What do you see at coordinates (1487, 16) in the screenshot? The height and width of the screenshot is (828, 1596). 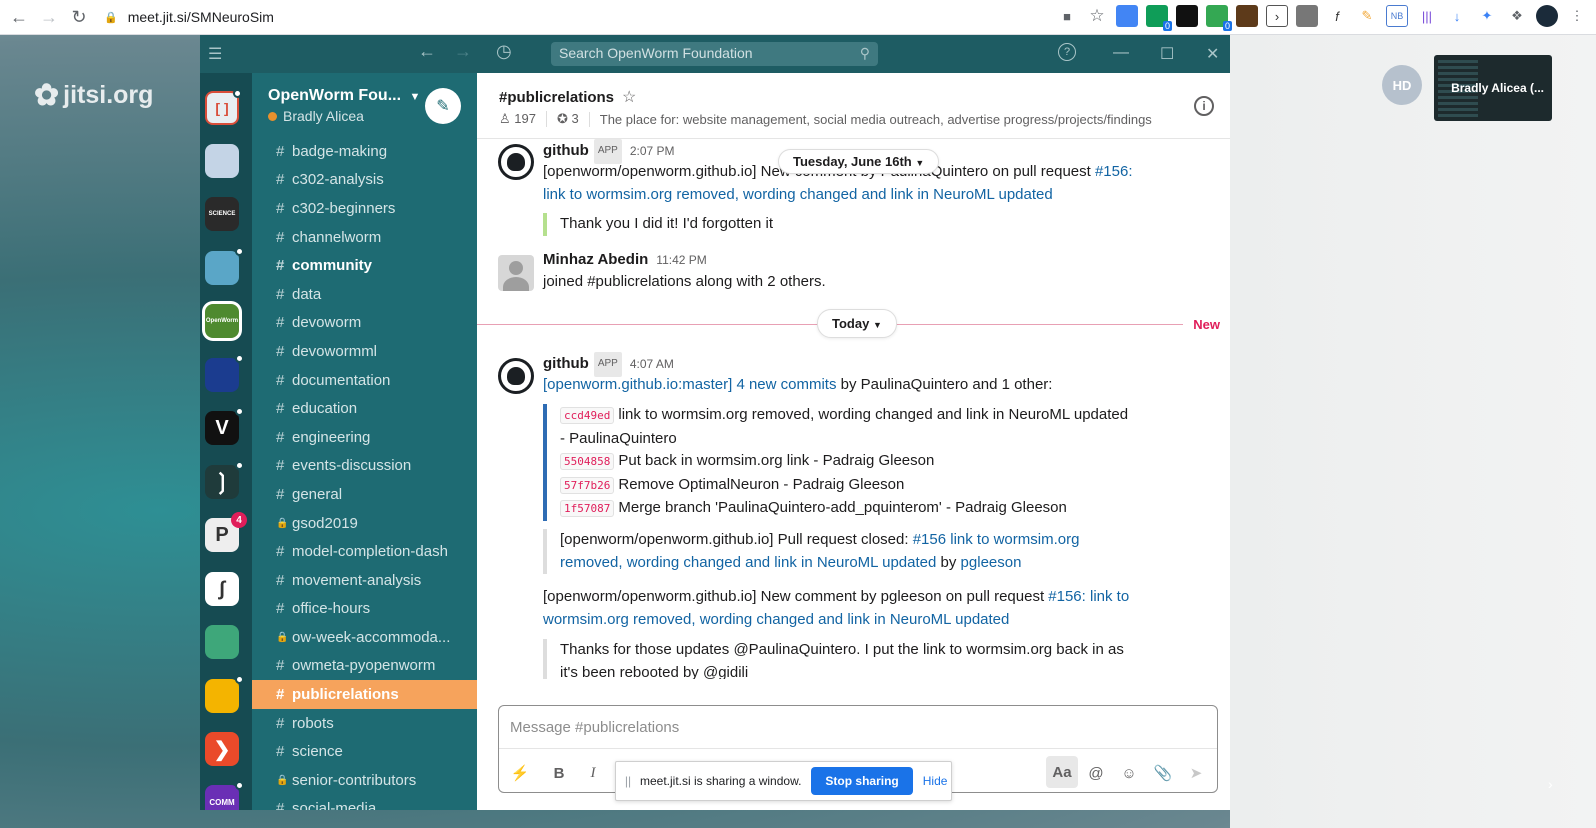 I see `feather-extension-icon: ✦` at bounding box center [1487, 16].